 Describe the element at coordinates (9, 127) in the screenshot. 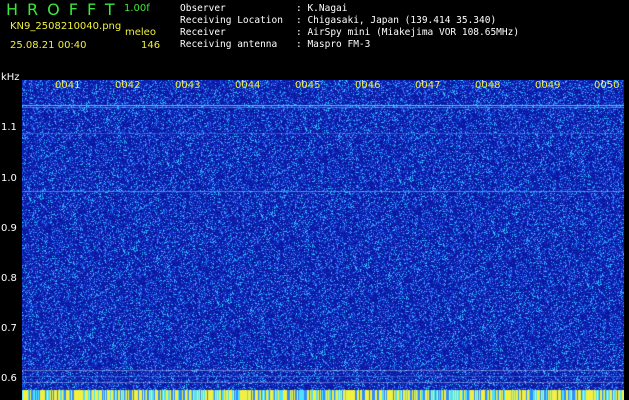

I see `y-tick-1.1: 1.1` at that location.